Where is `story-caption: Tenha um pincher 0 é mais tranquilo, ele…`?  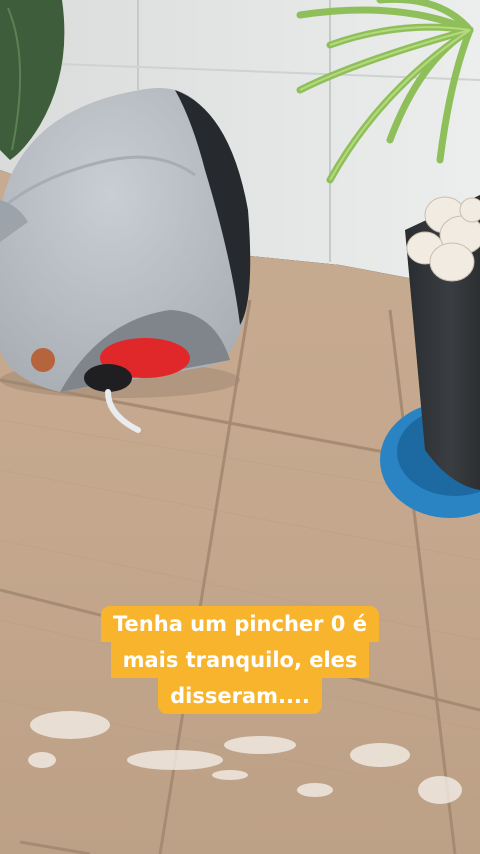 story-caption: Tenha um pincher 0 é mais tranquilo, ele… is located at coordinates (240, 660).